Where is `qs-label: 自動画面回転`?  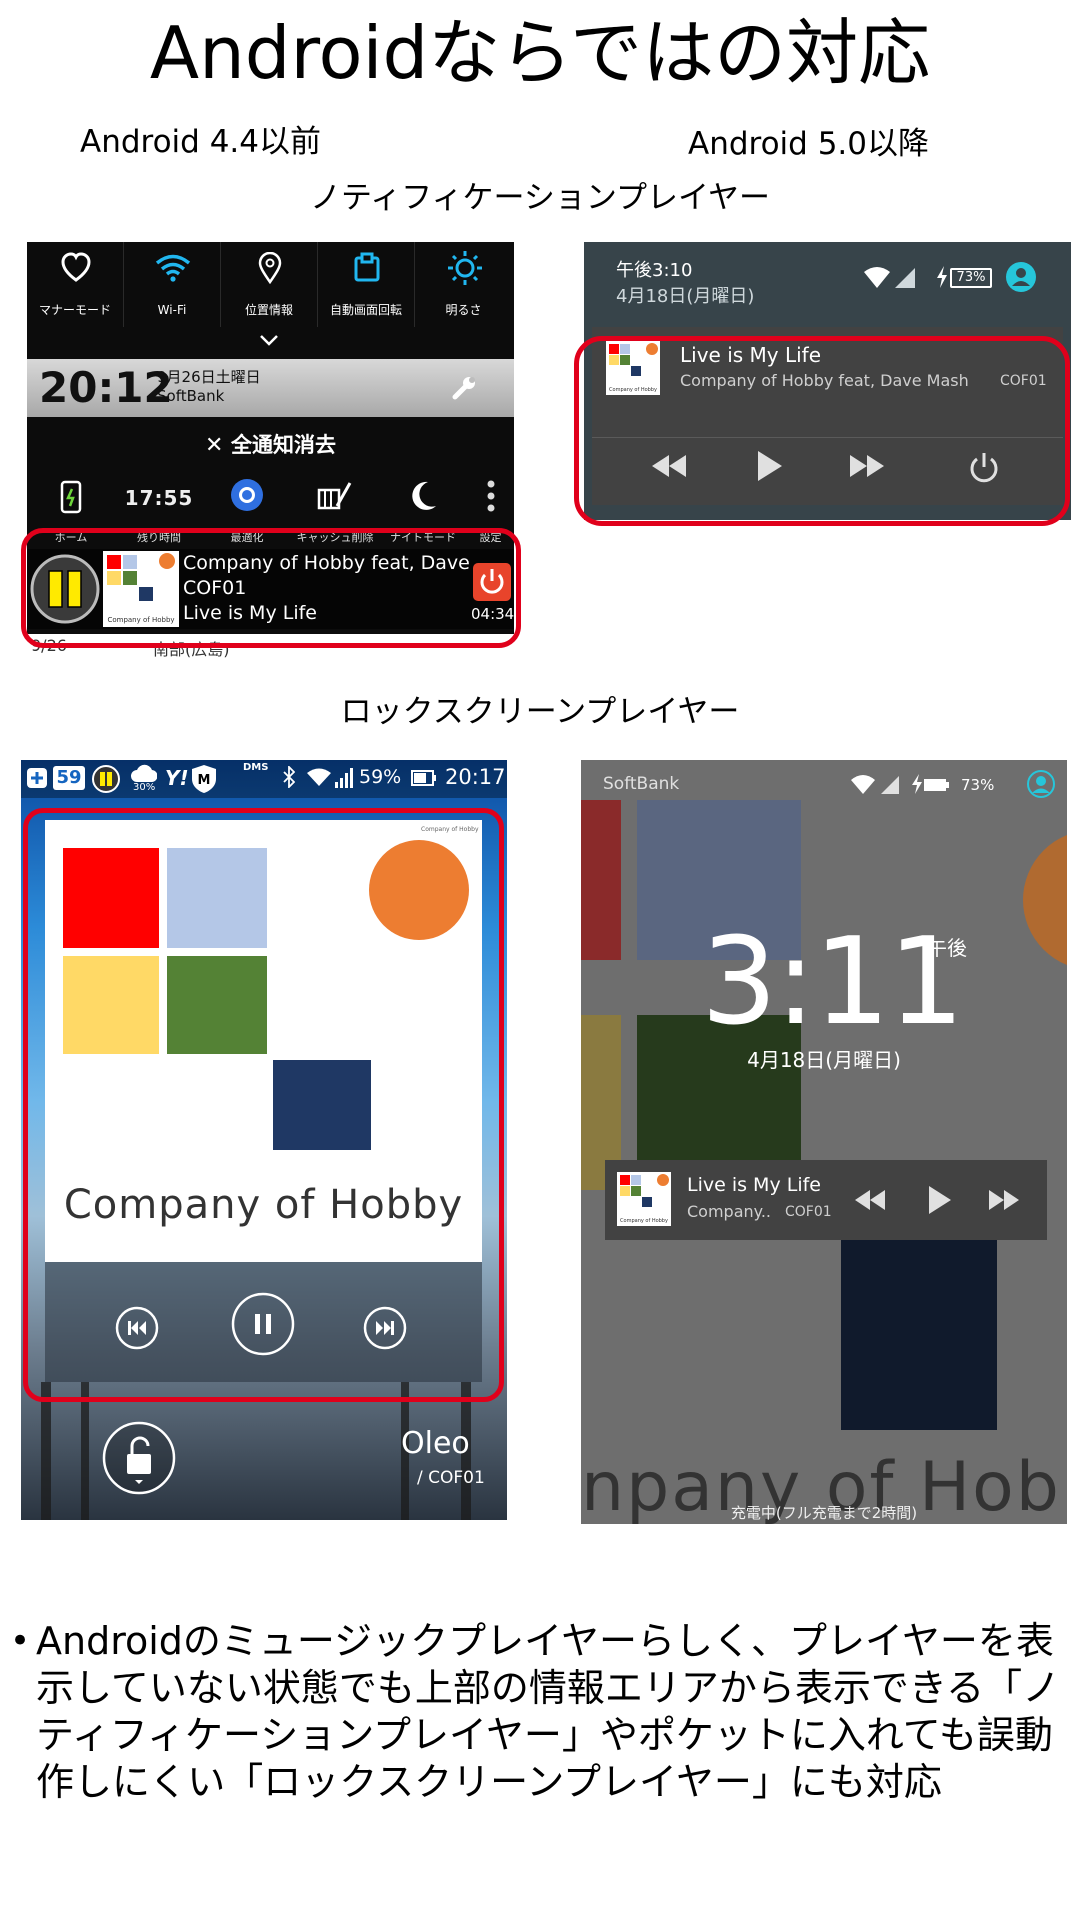
qs-label: 自動画面回転 is located at coordinates (365, 310).